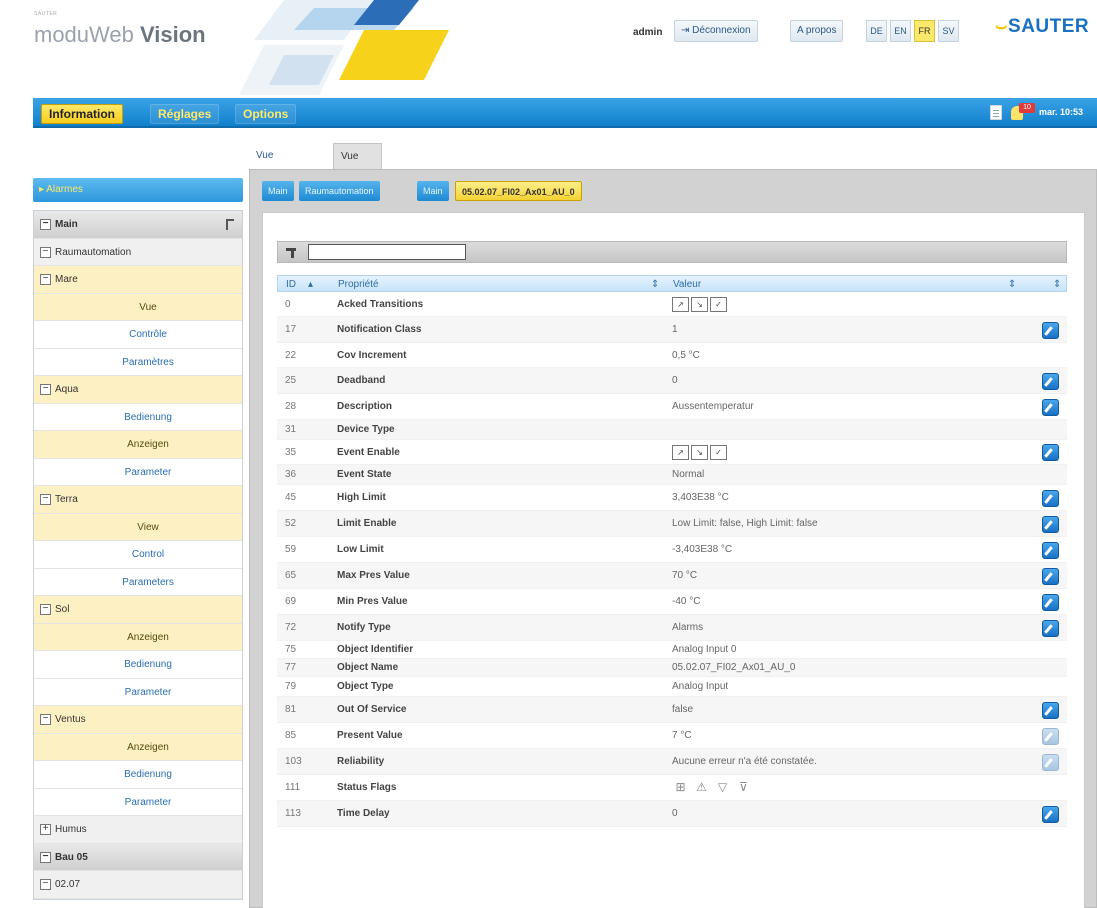 Image resolution: width=1097 pixels, height=908 pixels. What do you see at coordinates (924, 31) in the screenshot?
I see `lang-fr: FR` at bounding box center [924, 31].